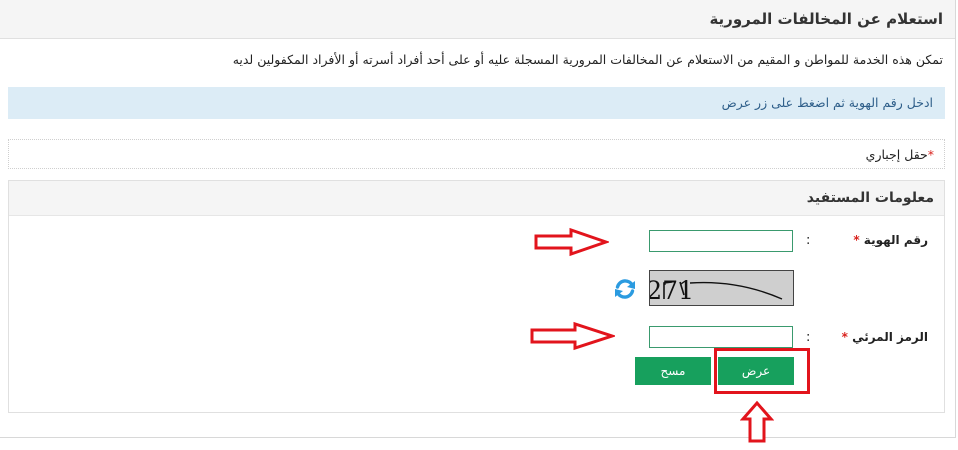 Image resolution: width=958 pixels, height=450 pixels. Describe the element at coordinates (762, 371) in the screenshot. I see `highlight-box` at that location.